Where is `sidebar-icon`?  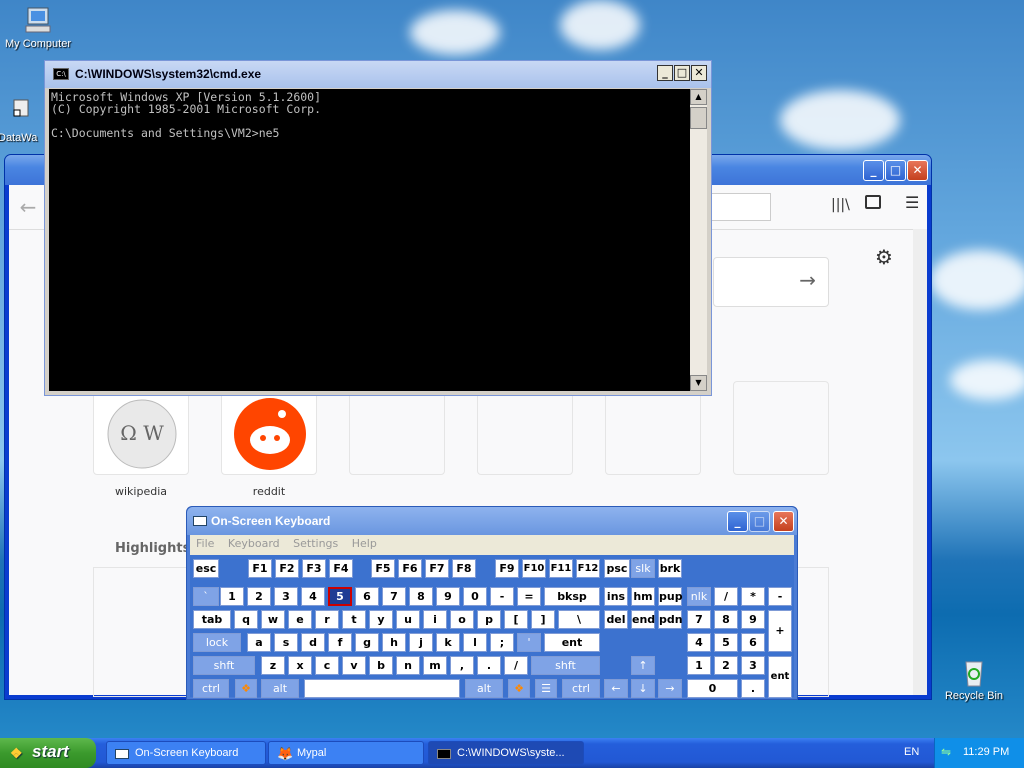
sidebar-icon is located at coordinates (873, 202).